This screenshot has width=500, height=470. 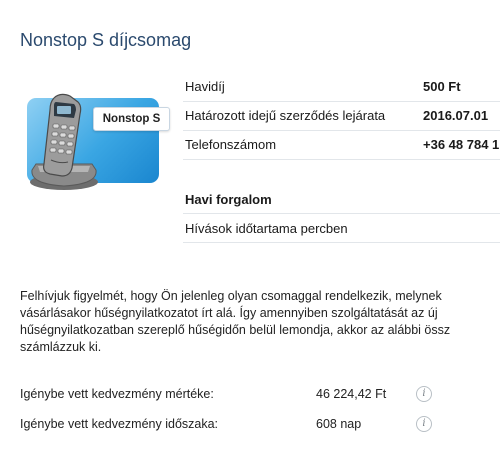 What do you see at coordinates (341, 87) in the screenshot?
I see `detail-row-monthly-fee: Havidíj 500 Ft` at bounding box center [341, 87].